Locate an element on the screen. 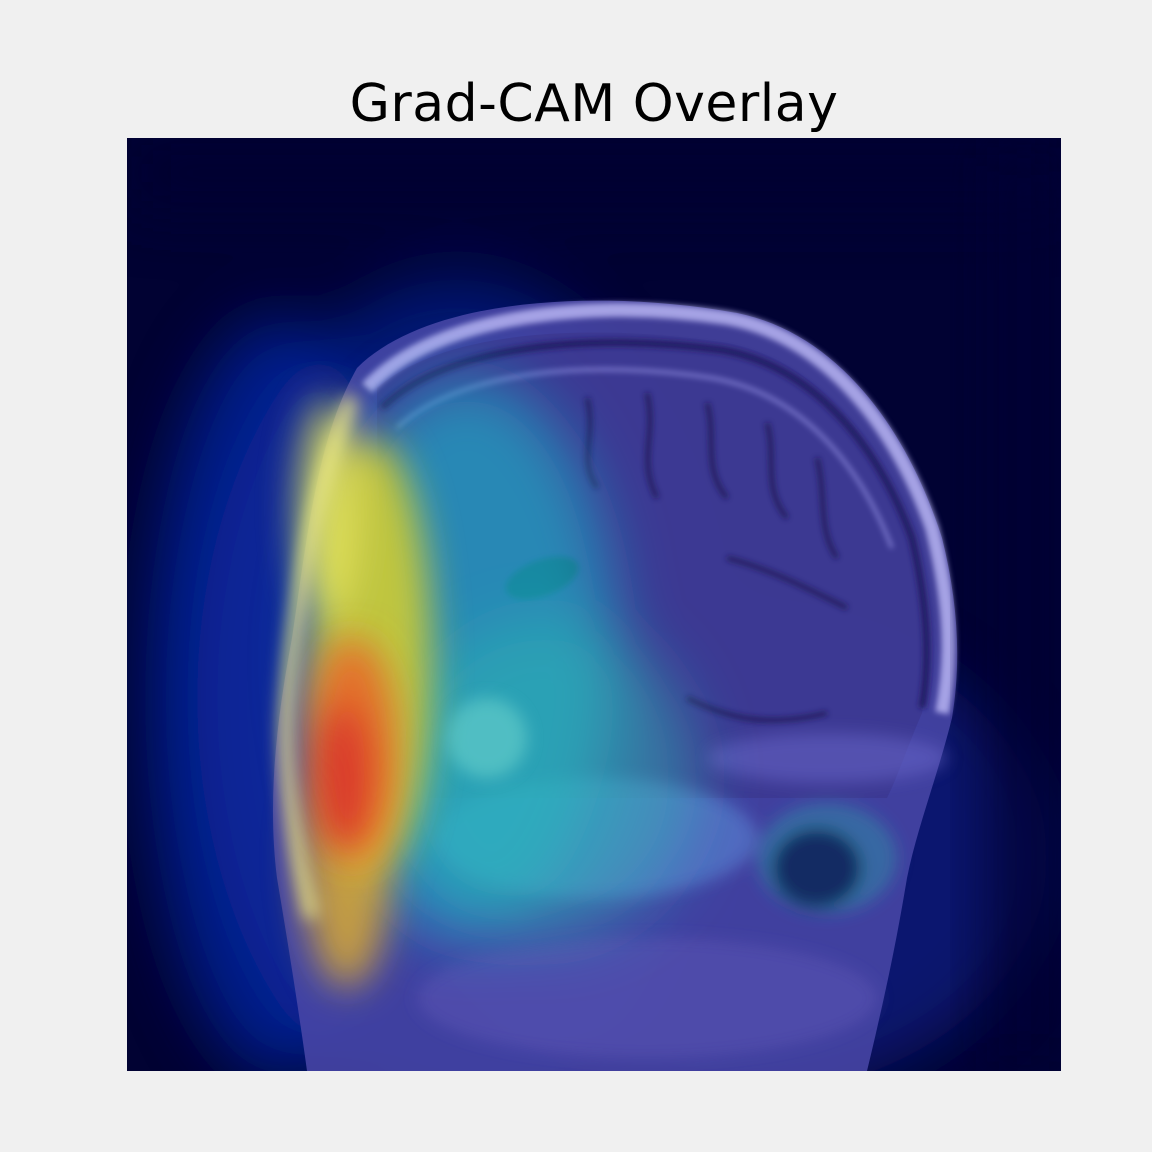 The width and height of the screenshot is (1152, 1152). right-vignette is located at coordinates (1024, 604).